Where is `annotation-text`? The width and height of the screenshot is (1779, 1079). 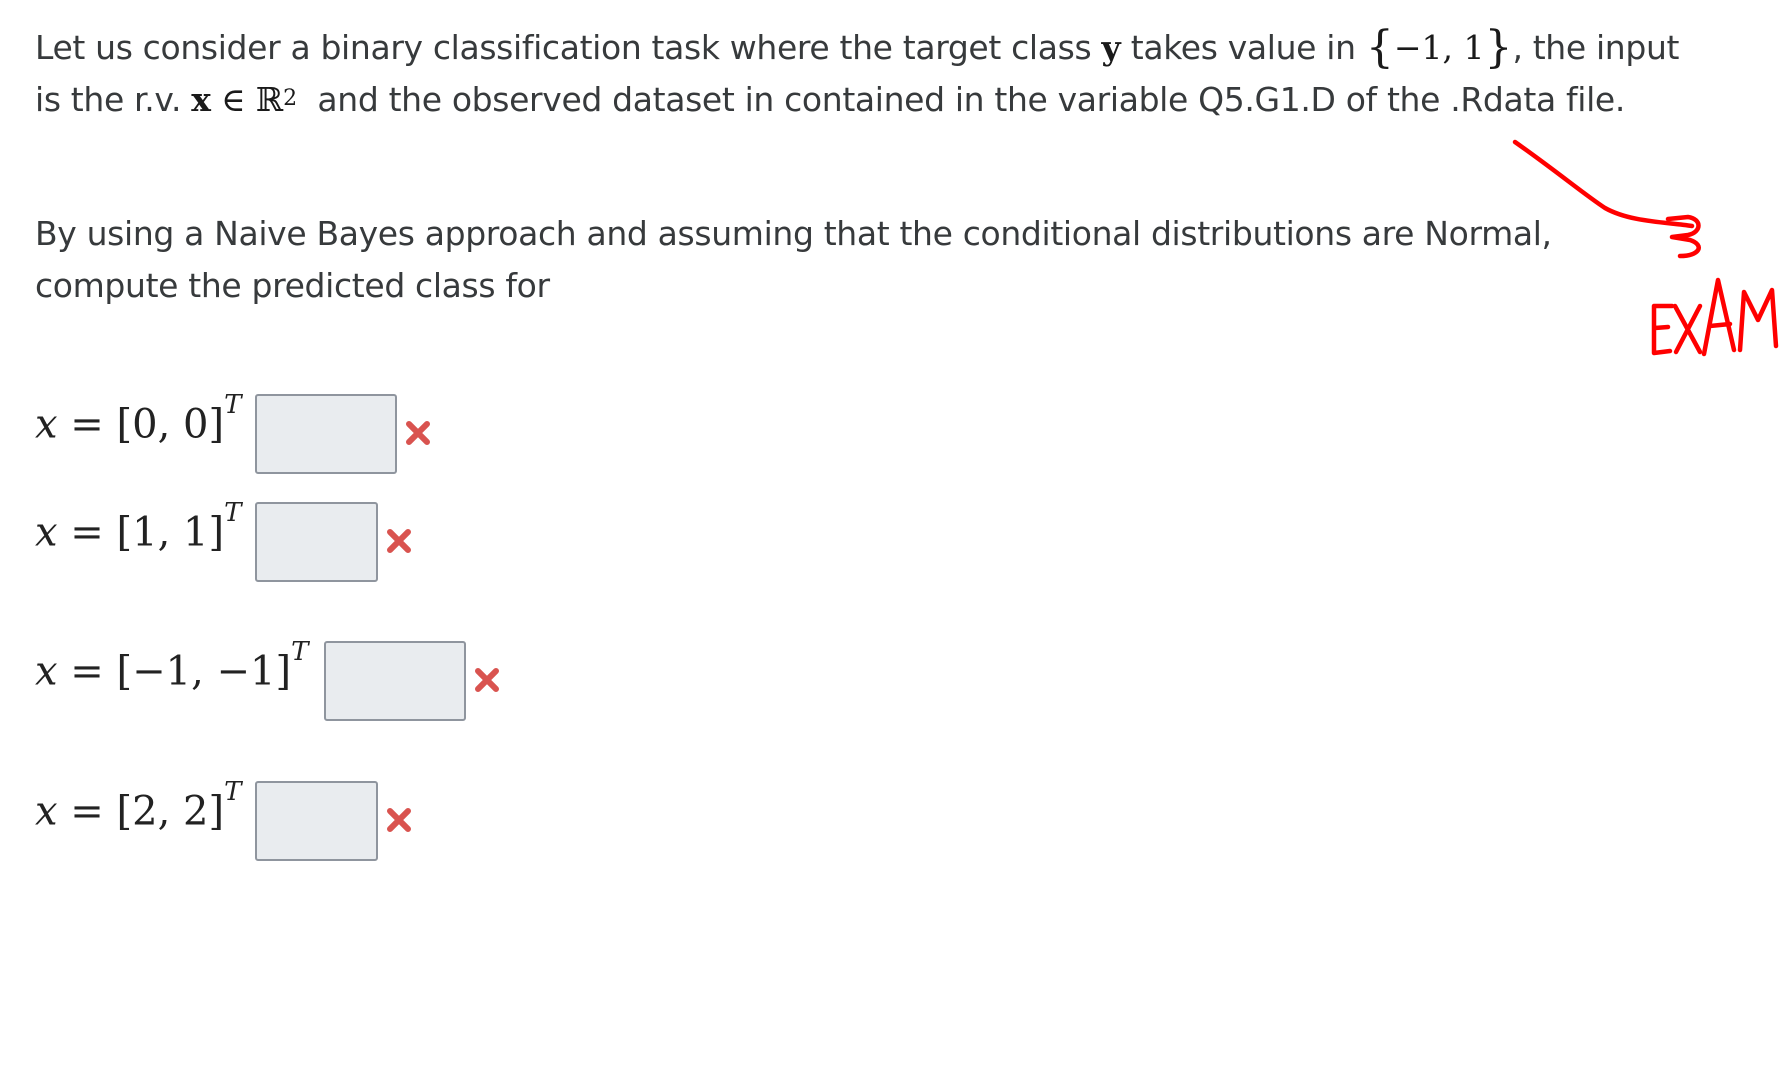 annotation-text is located at coordinates (1715, 317).